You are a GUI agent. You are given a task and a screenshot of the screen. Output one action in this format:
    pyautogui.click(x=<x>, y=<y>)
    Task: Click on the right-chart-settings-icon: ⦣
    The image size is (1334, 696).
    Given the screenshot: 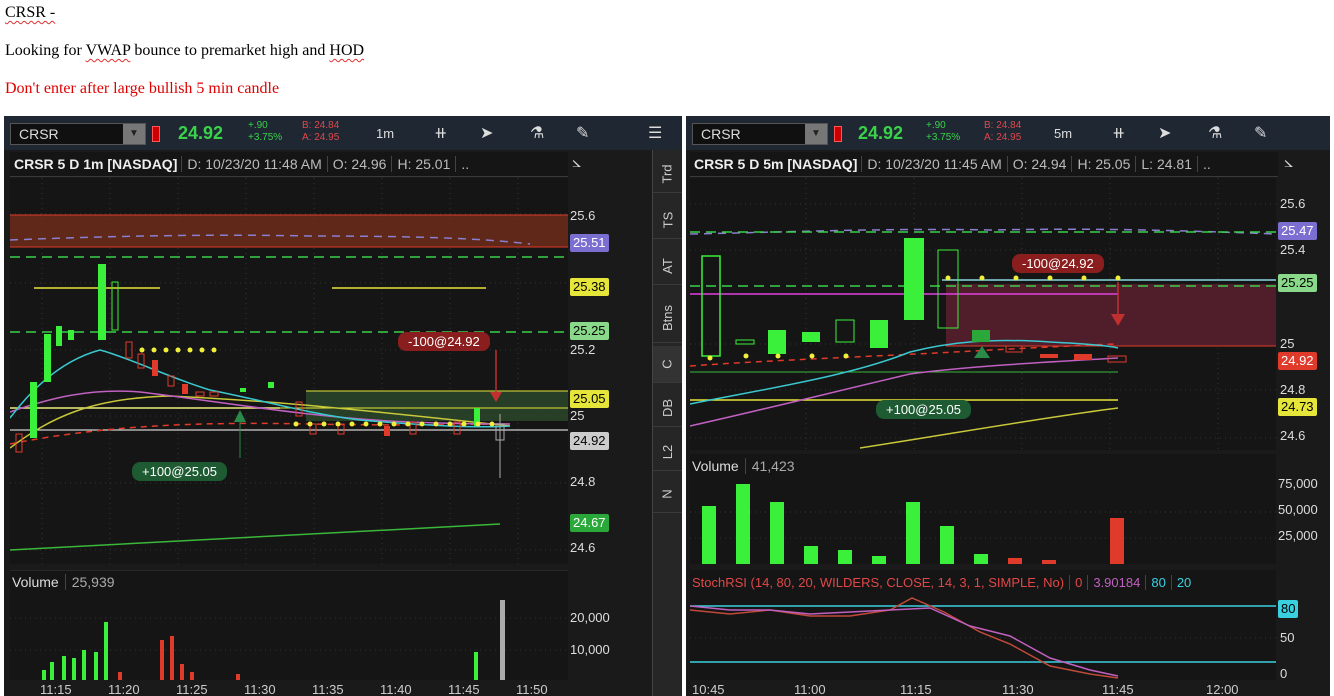 What is the action you would take?
    pyautogui.click(x=1288, y=163)
    